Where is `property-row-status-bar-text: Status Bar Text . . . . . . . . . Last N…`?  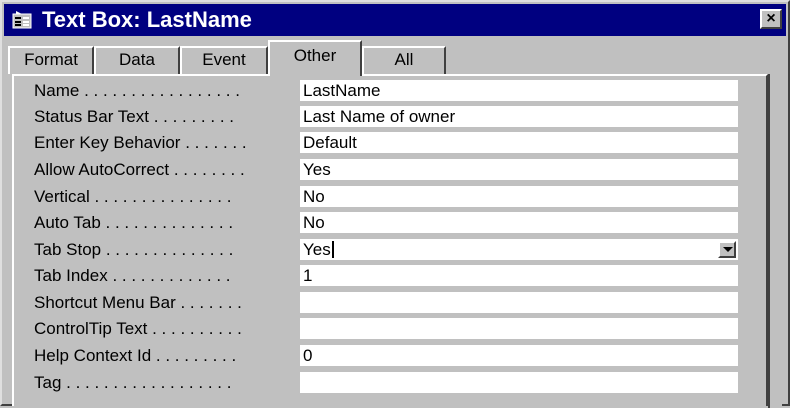
property-row-status-bar-text: Status Bar Text . . . . . . . . . Last N… is located at coordinates (380, 116).